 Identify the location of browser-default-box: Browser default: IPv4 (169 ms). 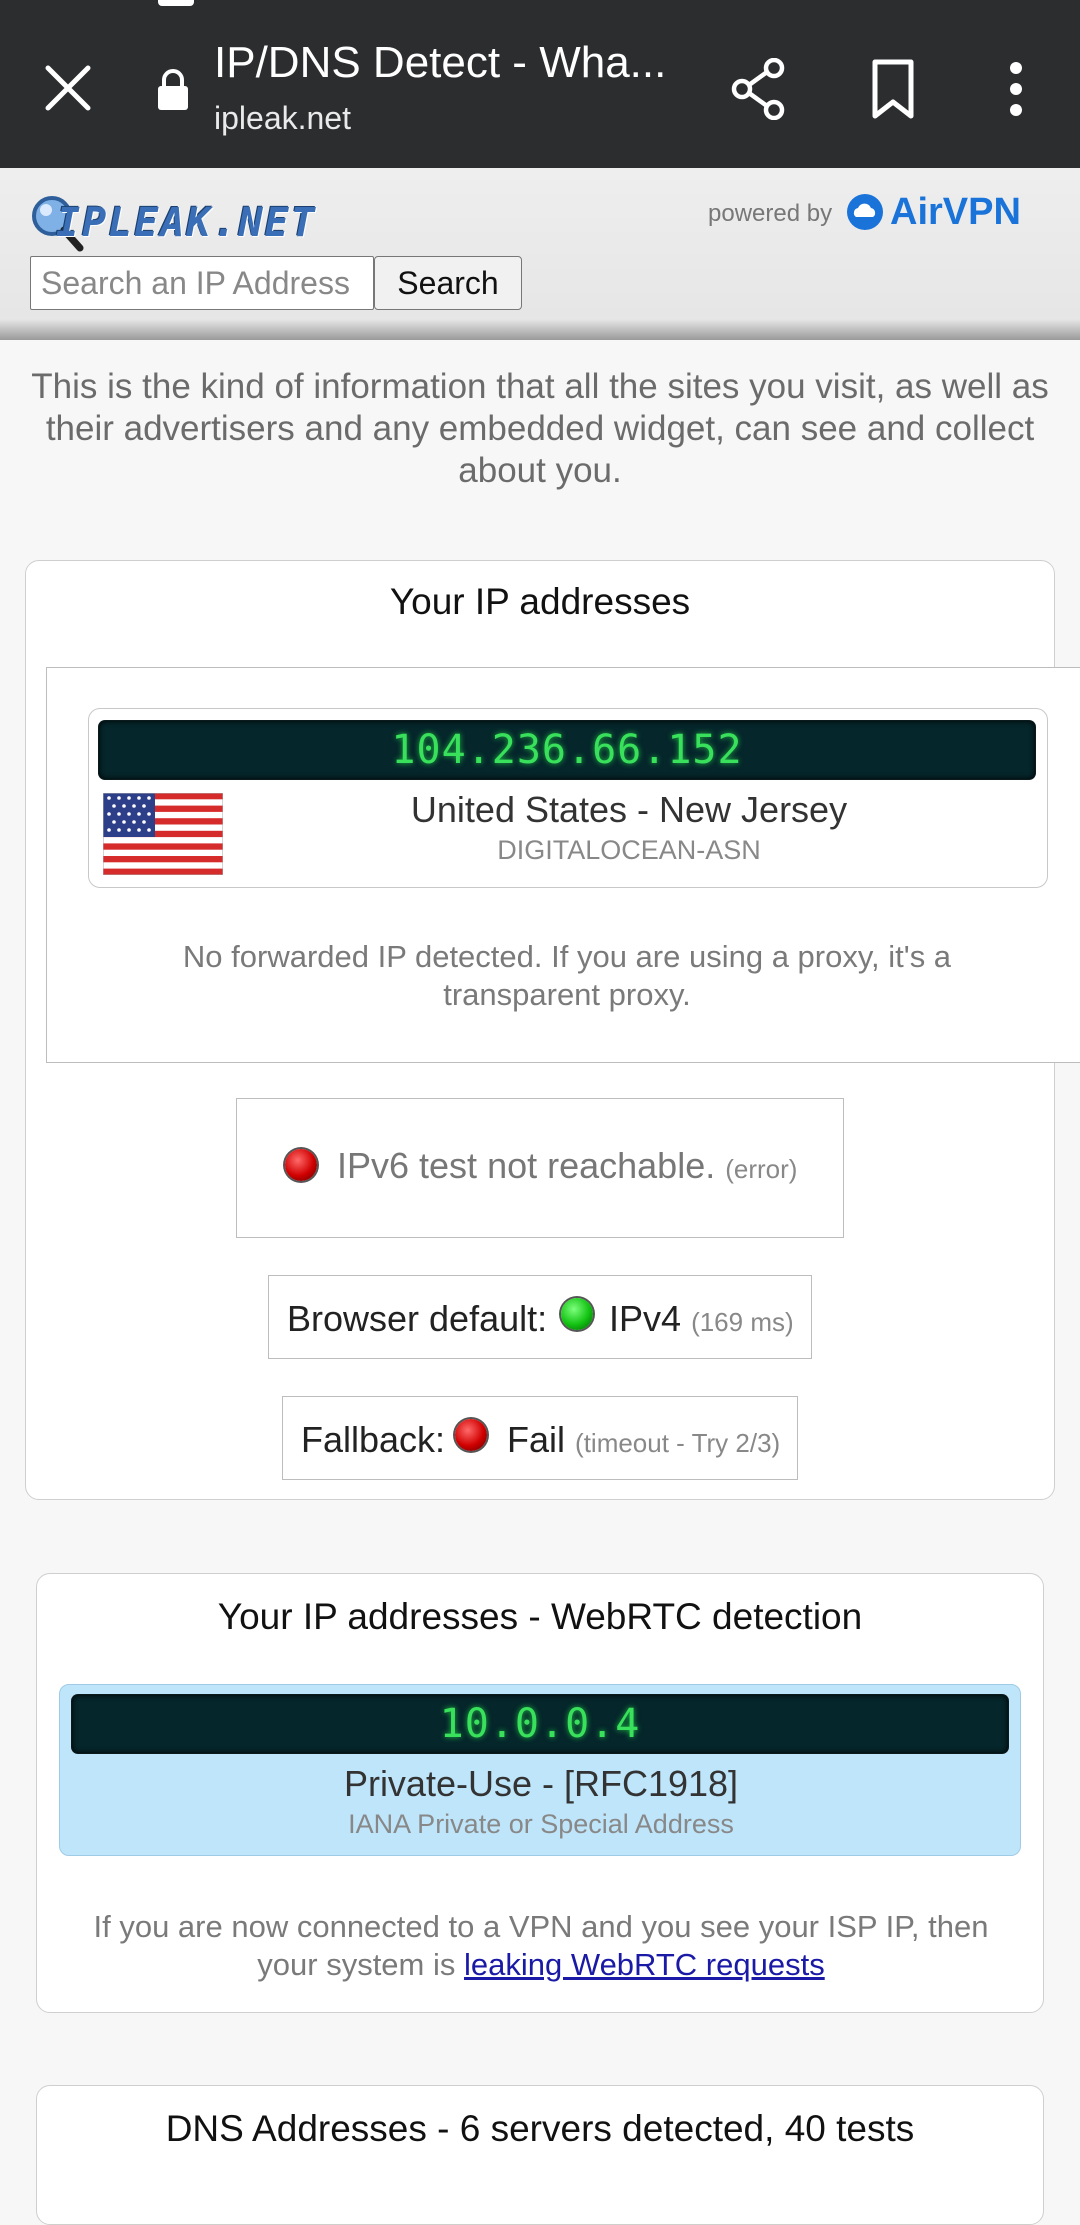
(540, 1317).